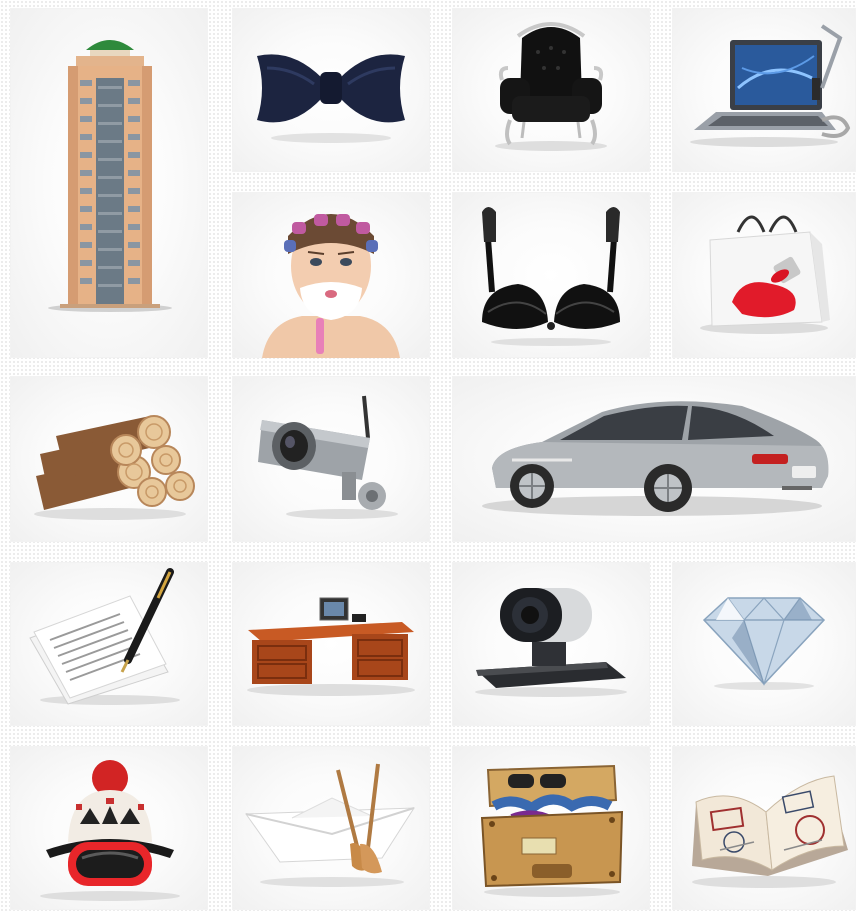 This screenshot has width=856, height=913. Describe the element at coordinates (114, 467) in the screenshot. I see `firewood-icon` at that location.